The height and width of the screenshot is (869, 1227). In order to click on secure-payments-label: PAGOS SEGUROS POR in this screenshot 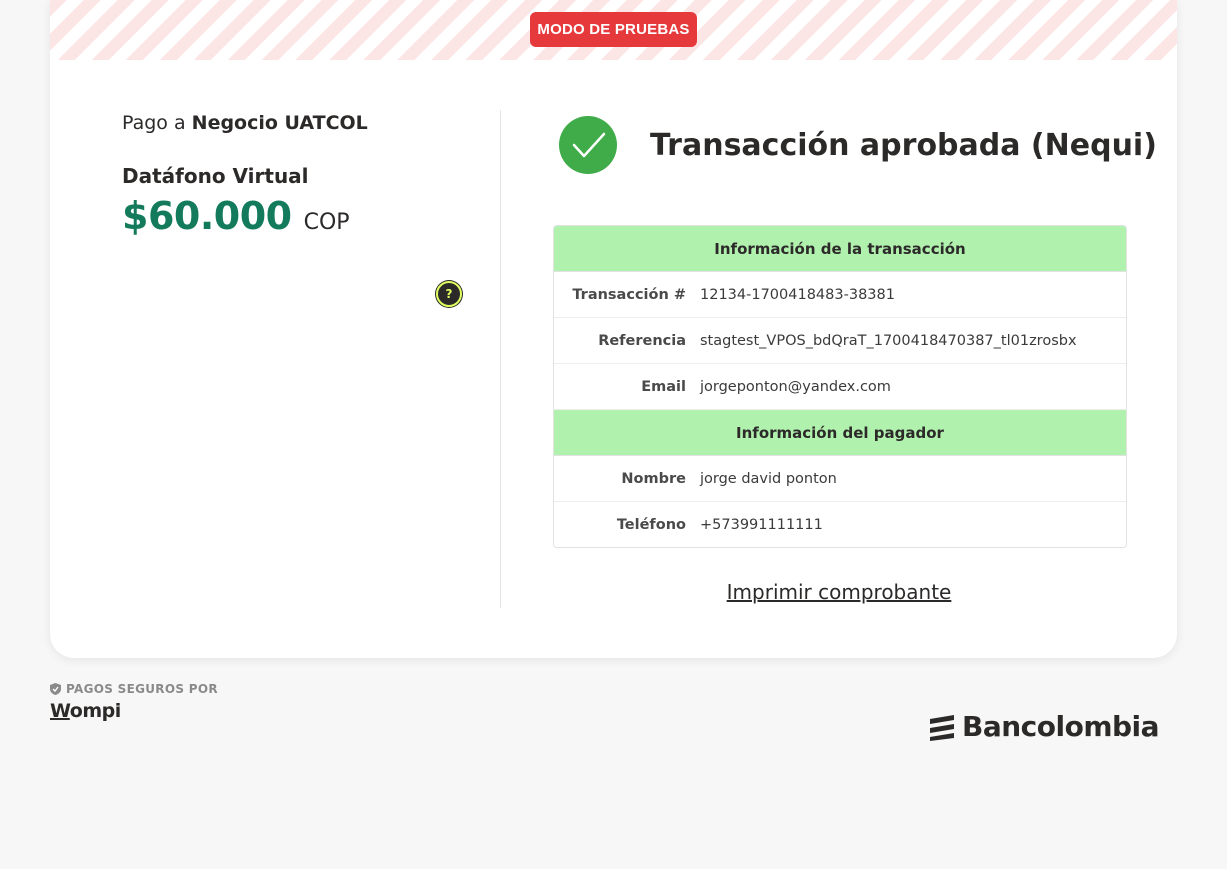, I will do `click(134, 689)`.